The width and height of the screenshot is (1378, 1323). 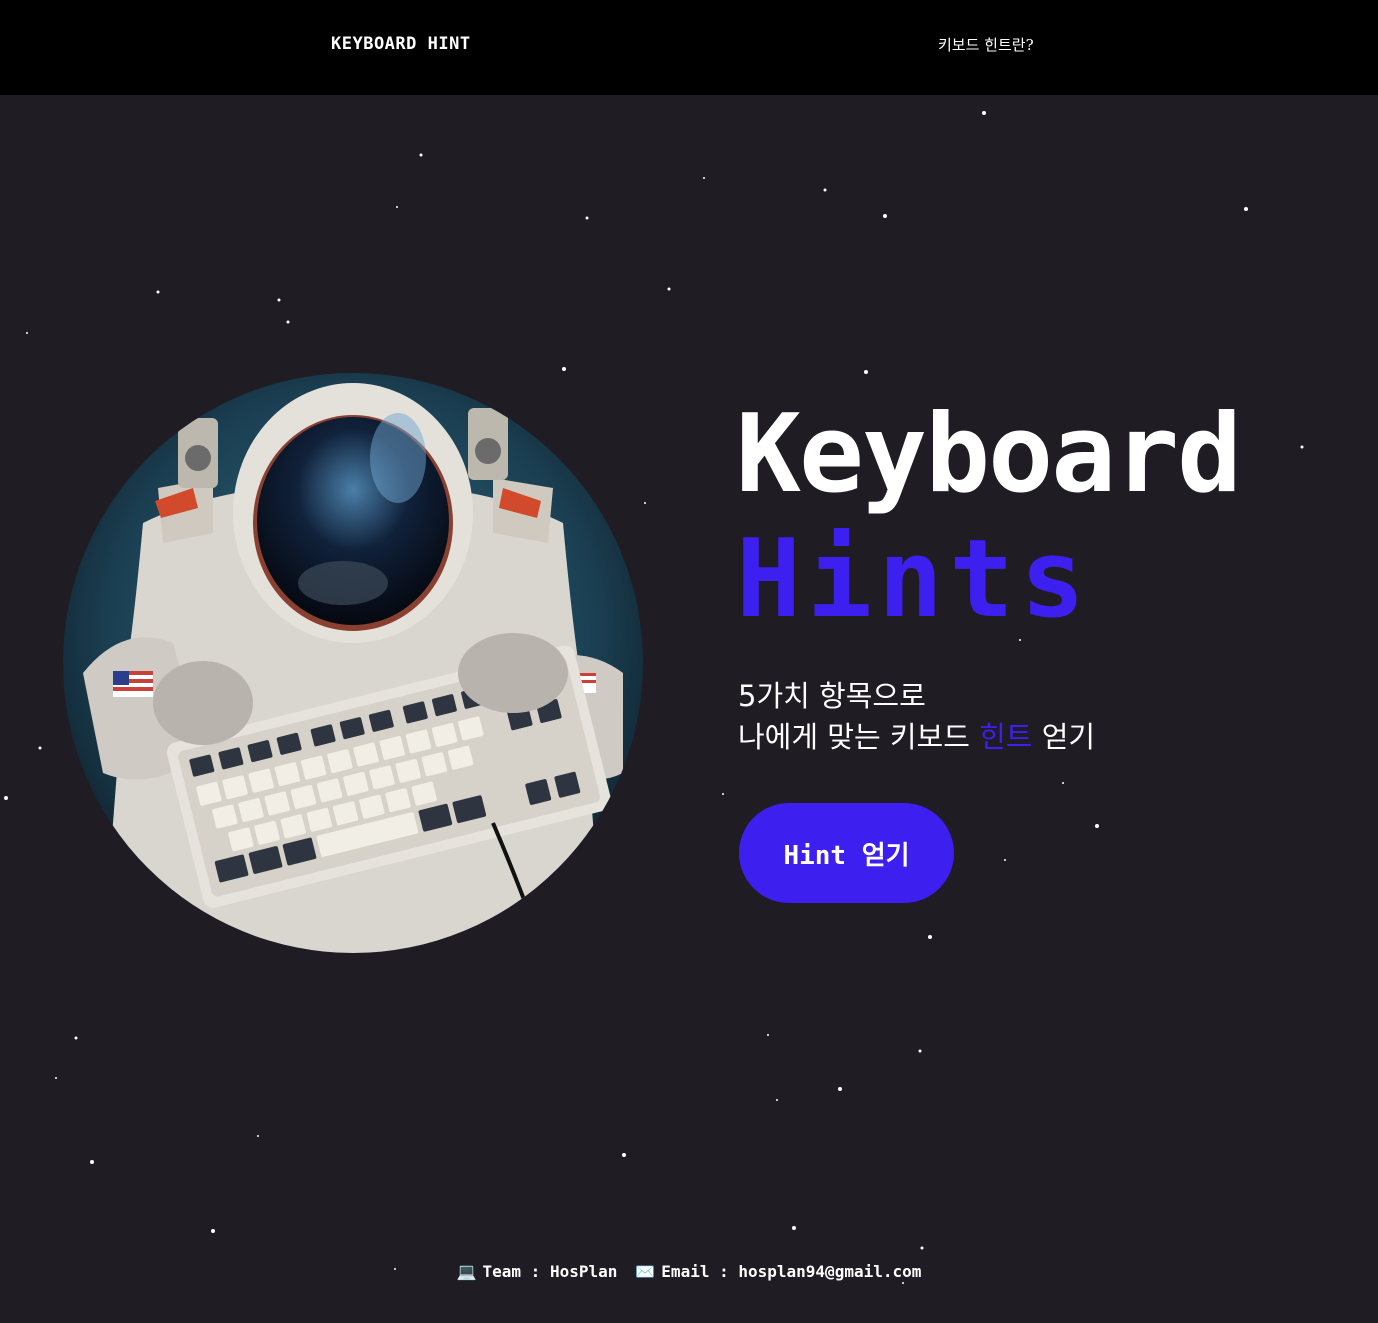 What do you see at coordinates (914, 579) in the screenshot?
I see `hero-title-hints: Hints` at bounding box center [914, 579].